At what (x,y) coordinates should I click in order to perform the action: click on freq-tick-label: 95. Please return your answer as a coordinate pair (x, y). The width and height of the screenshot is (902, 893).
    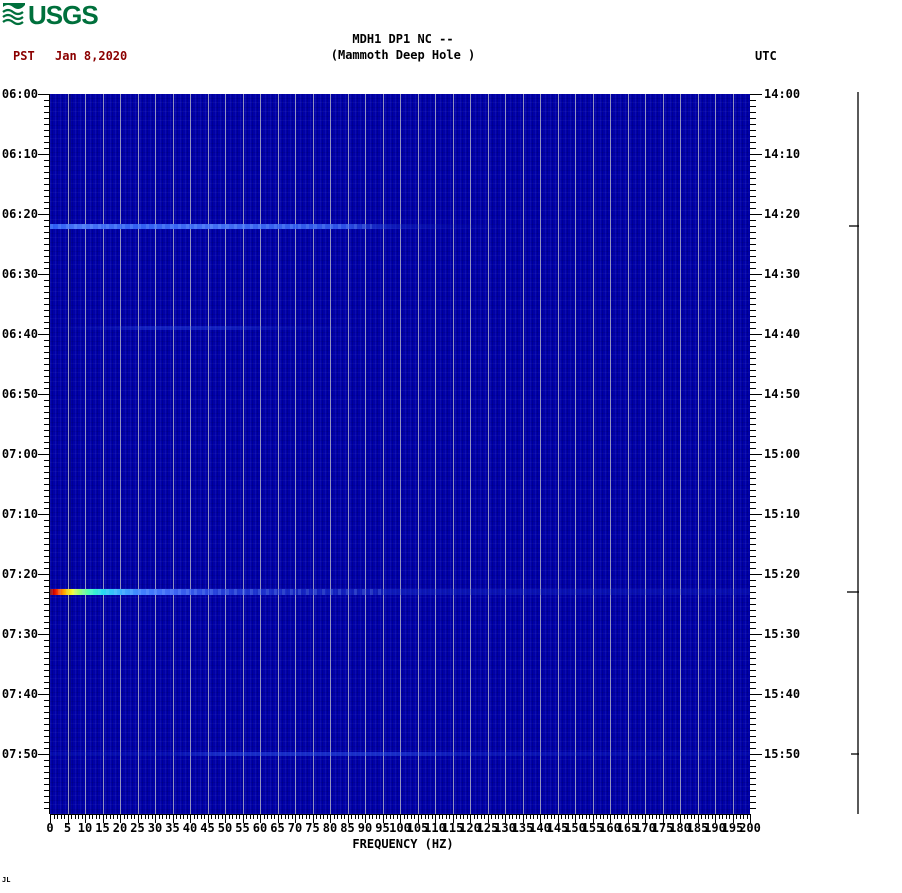
    Looking at the image, I should click on (382, 828).